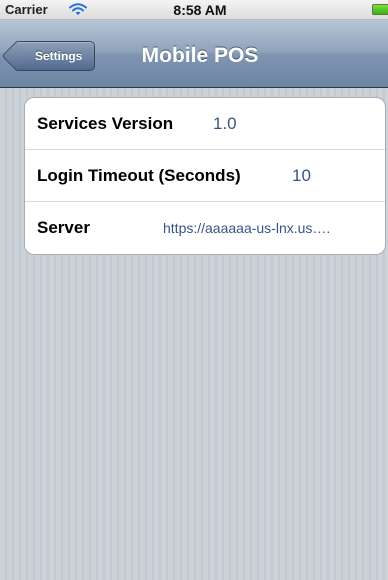  What do you see at coordinates (225, 123) in the screenshot?
I see `services-version-value: 1.0` at bounding box center [225, 123].